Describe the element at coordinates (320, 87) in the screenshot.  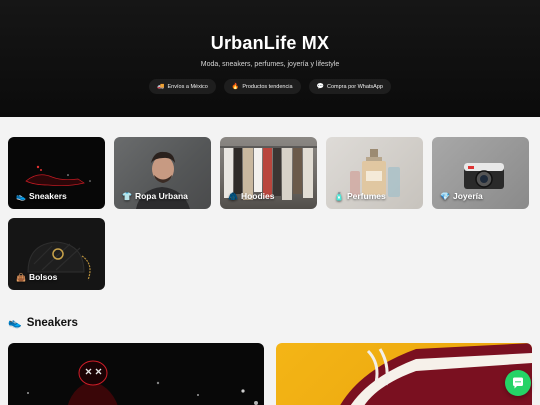
I see `chat-bubble-icon: 💬` at that location.